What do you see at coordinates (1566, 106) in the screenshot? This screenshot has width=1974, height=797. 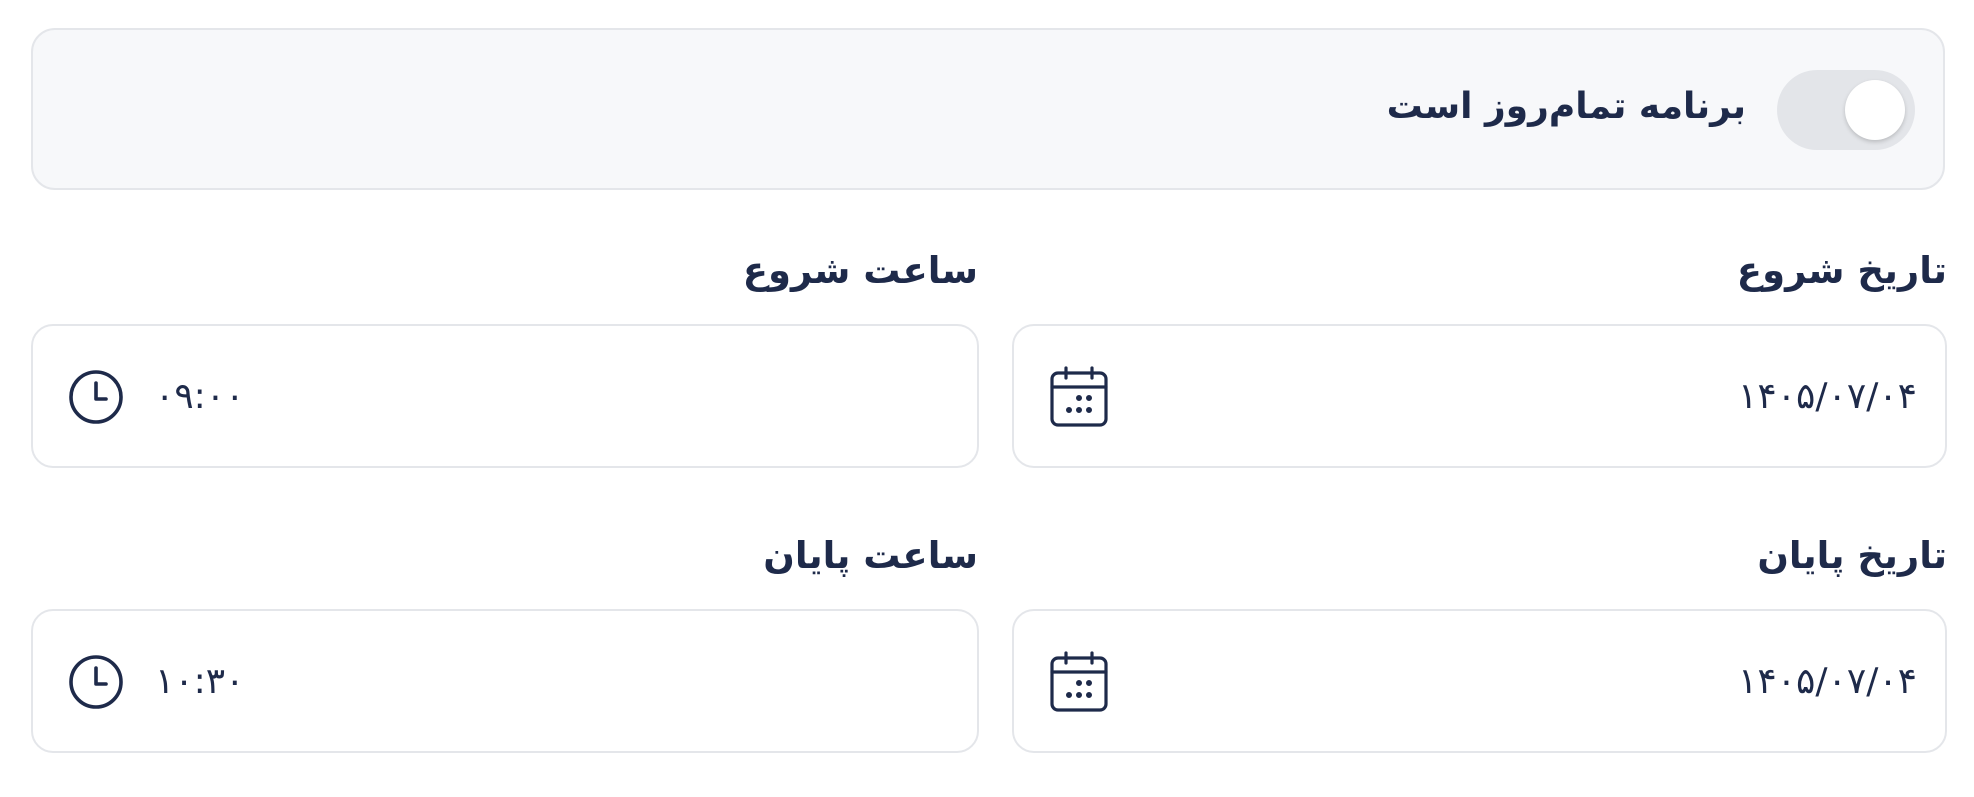 I see `all-day-label: برنامه تمام‌روز است` at bounding box center [1566, 106].